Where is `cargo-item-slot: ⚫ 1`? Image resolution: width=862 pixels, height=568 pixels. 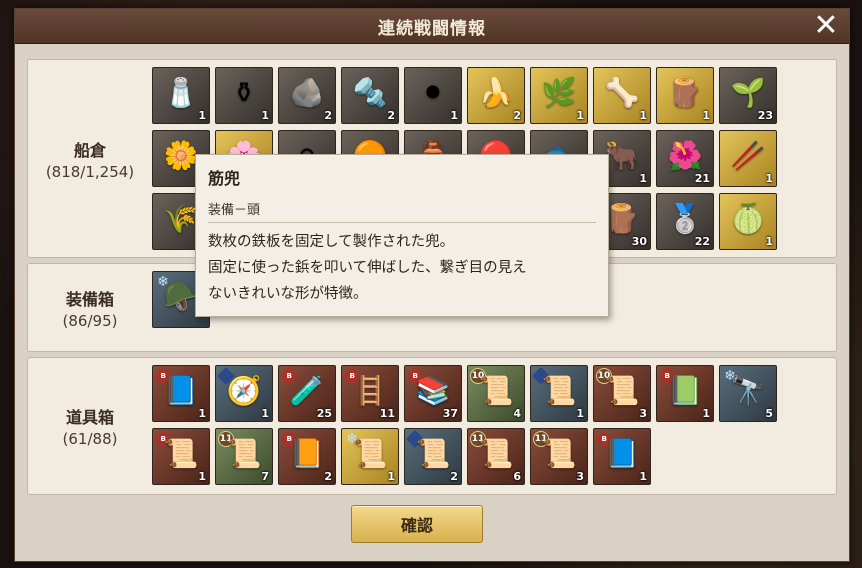
cargo-item-slot: ⚫ 1 is located at coordinates (433, 95).